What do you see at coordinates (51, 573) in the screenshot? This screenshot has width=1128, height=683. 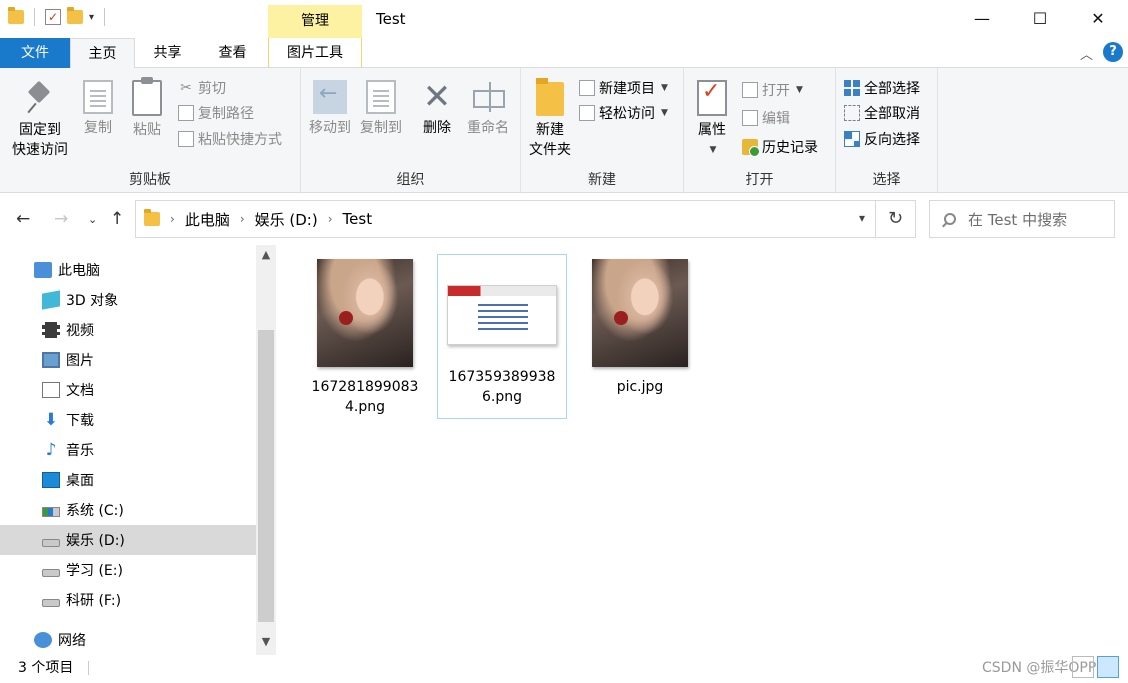 I see `drive-icon` at bounding box center [51, 573].